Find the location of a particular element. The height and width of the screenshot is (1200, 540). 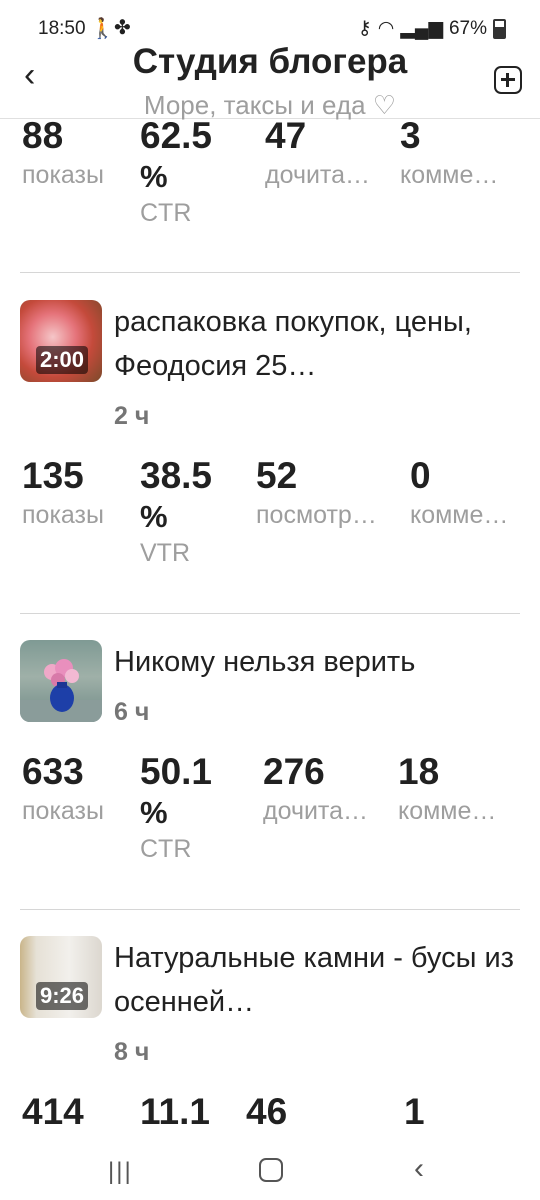

app-header: ‹ Студия блогера Море, таксы и еда ♡ is located at coordinates (270, 80).